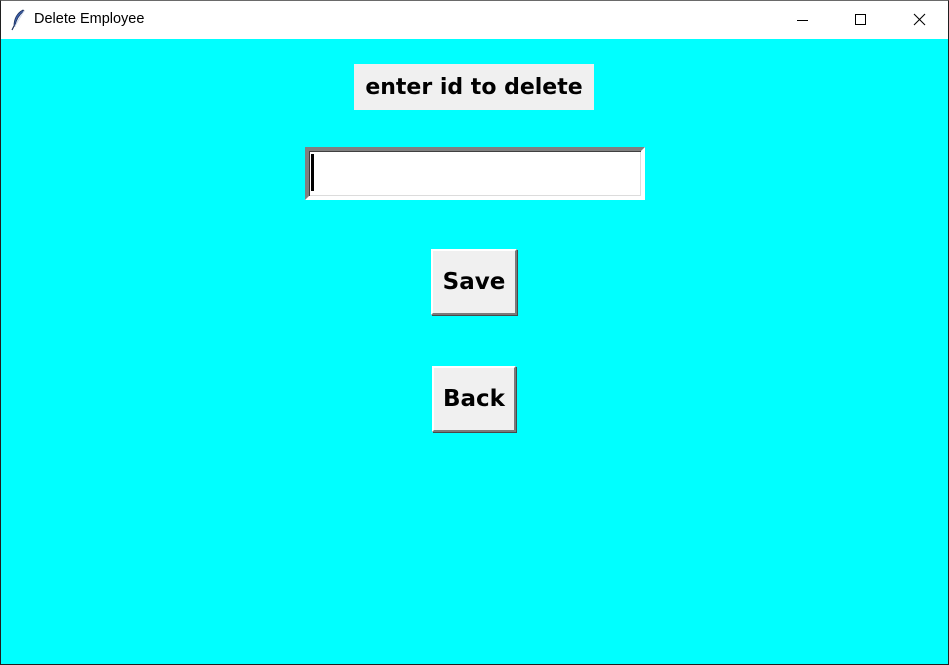 The height and width of the screenshot is (665, 949). What do you see at coordinates (312, 172) in the screenshot?
I see `text-caret` at bounding box center [312, 172].